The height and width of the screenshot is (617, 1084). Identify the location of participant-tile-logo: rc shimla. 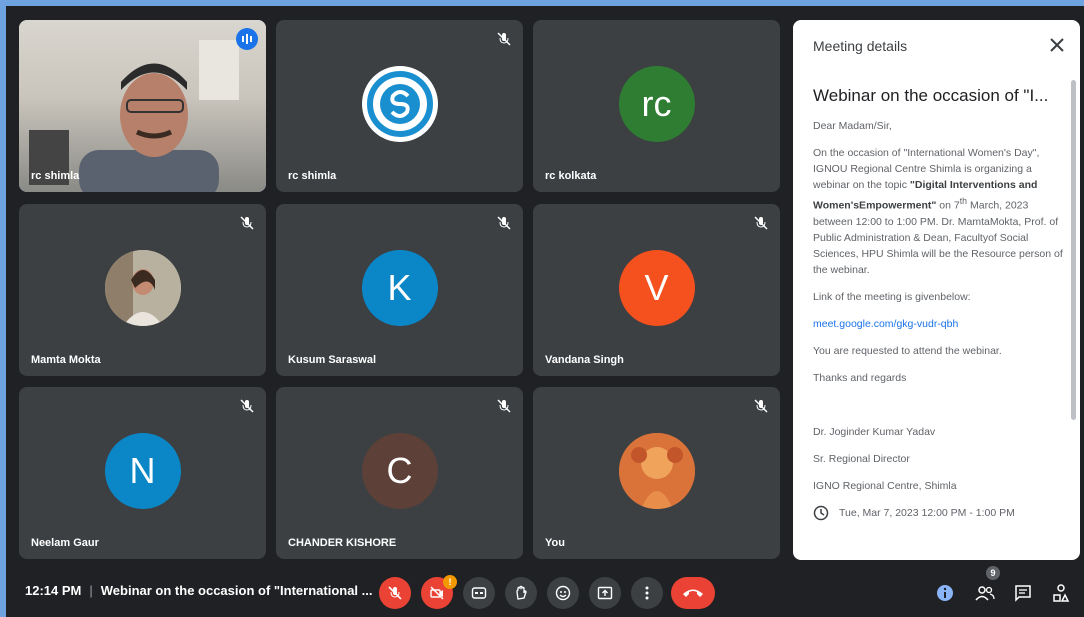
(399, 106).